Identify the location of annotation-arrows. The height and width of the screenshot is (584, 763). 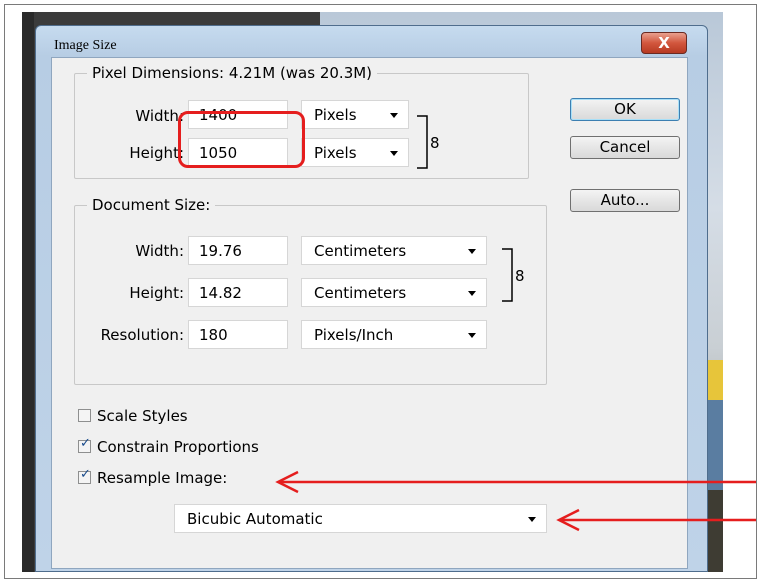
(515, 501).